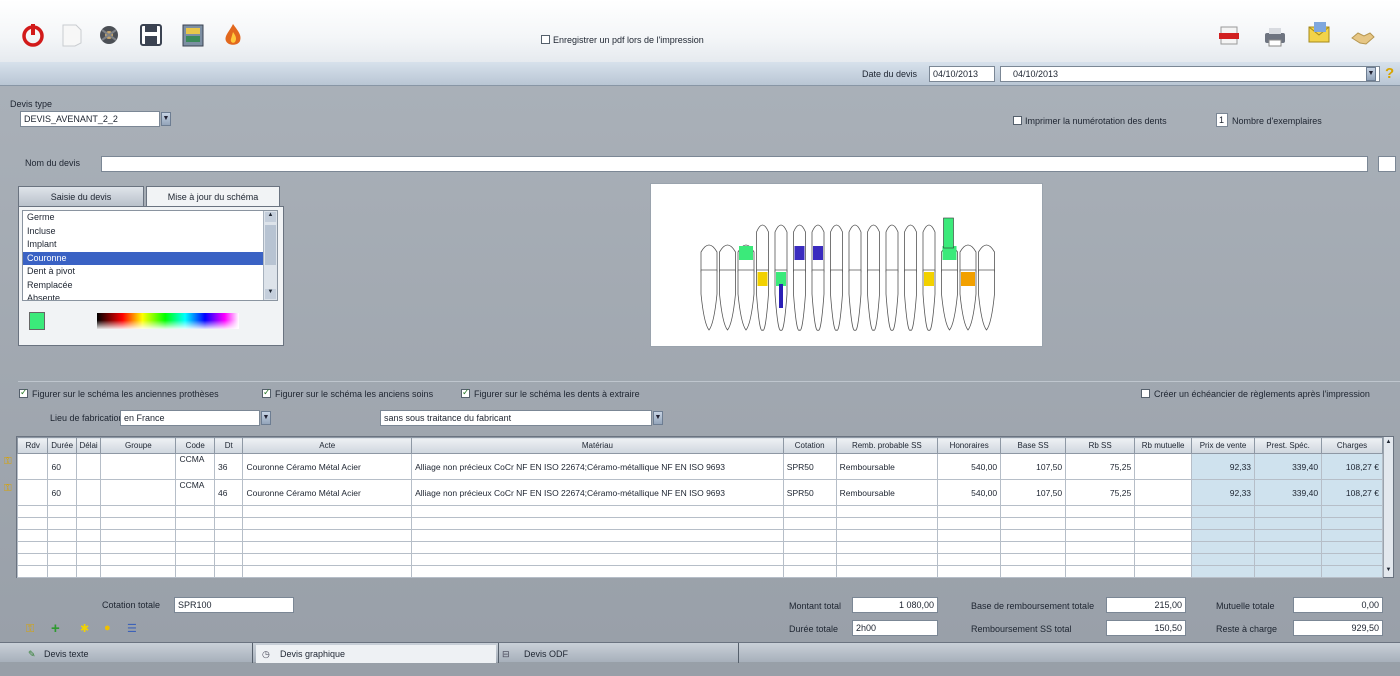 Image resolution: width=1400 pixels, height=676 pixels. I want to click on state-list-scrollbar: ▲ ▼, so click(270, 255).